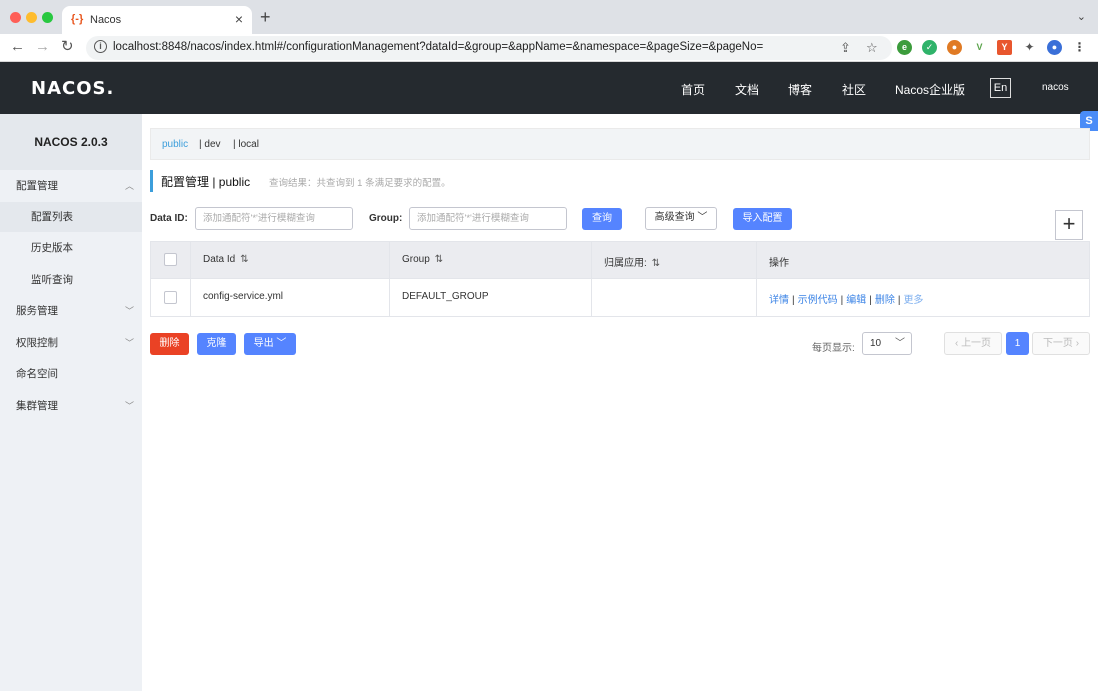  What do you see at coordinates (274, 218) in the screenshot?
I see `dataid-search-input` at bounding box center [274, 218].